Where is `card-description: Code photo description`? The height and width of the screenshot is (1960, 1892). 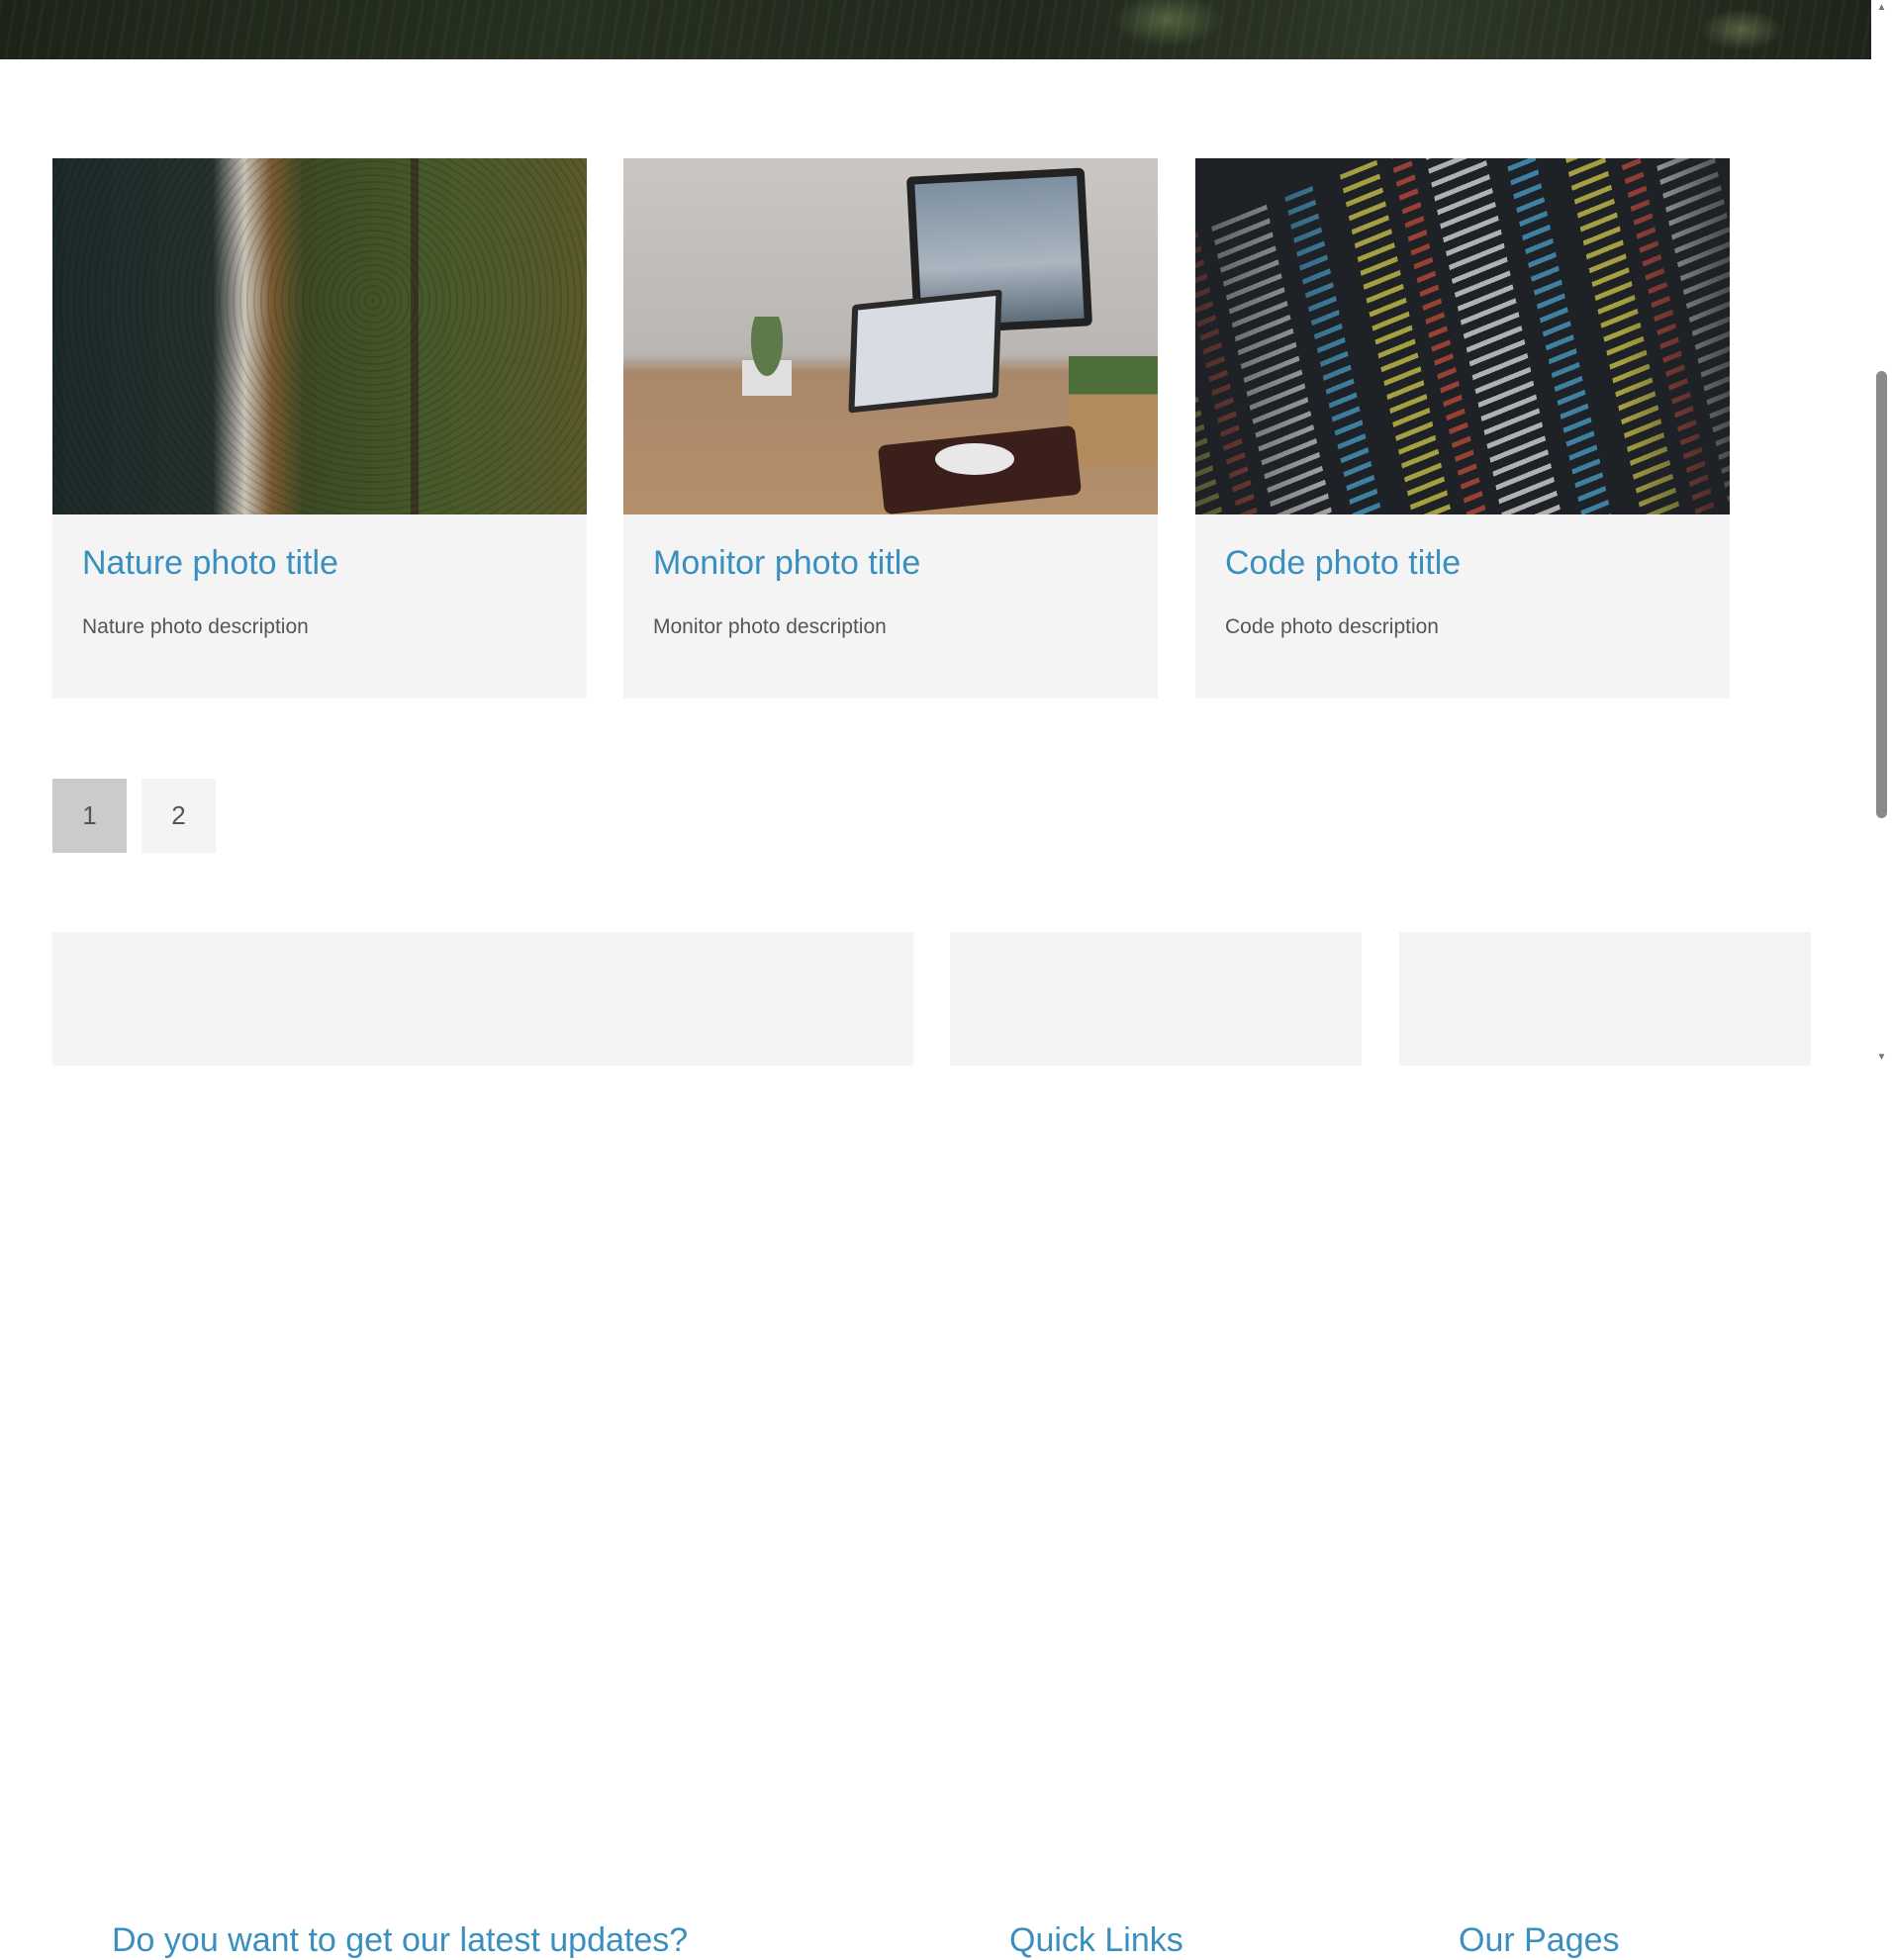
card-description: Code photo description is located at coordinates (1332, 626).